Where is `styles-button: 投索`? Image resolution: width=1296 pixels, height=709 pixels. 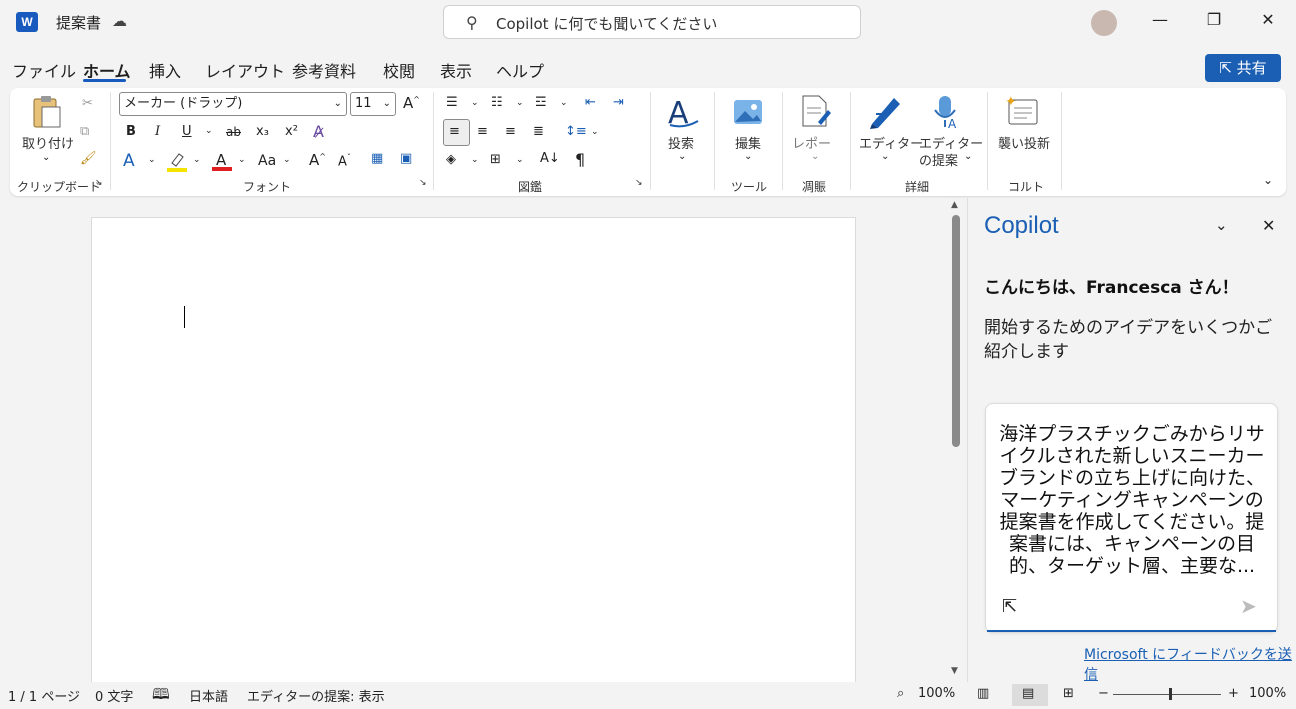
styles-button: 投索 is located at coordinates (681, 142).